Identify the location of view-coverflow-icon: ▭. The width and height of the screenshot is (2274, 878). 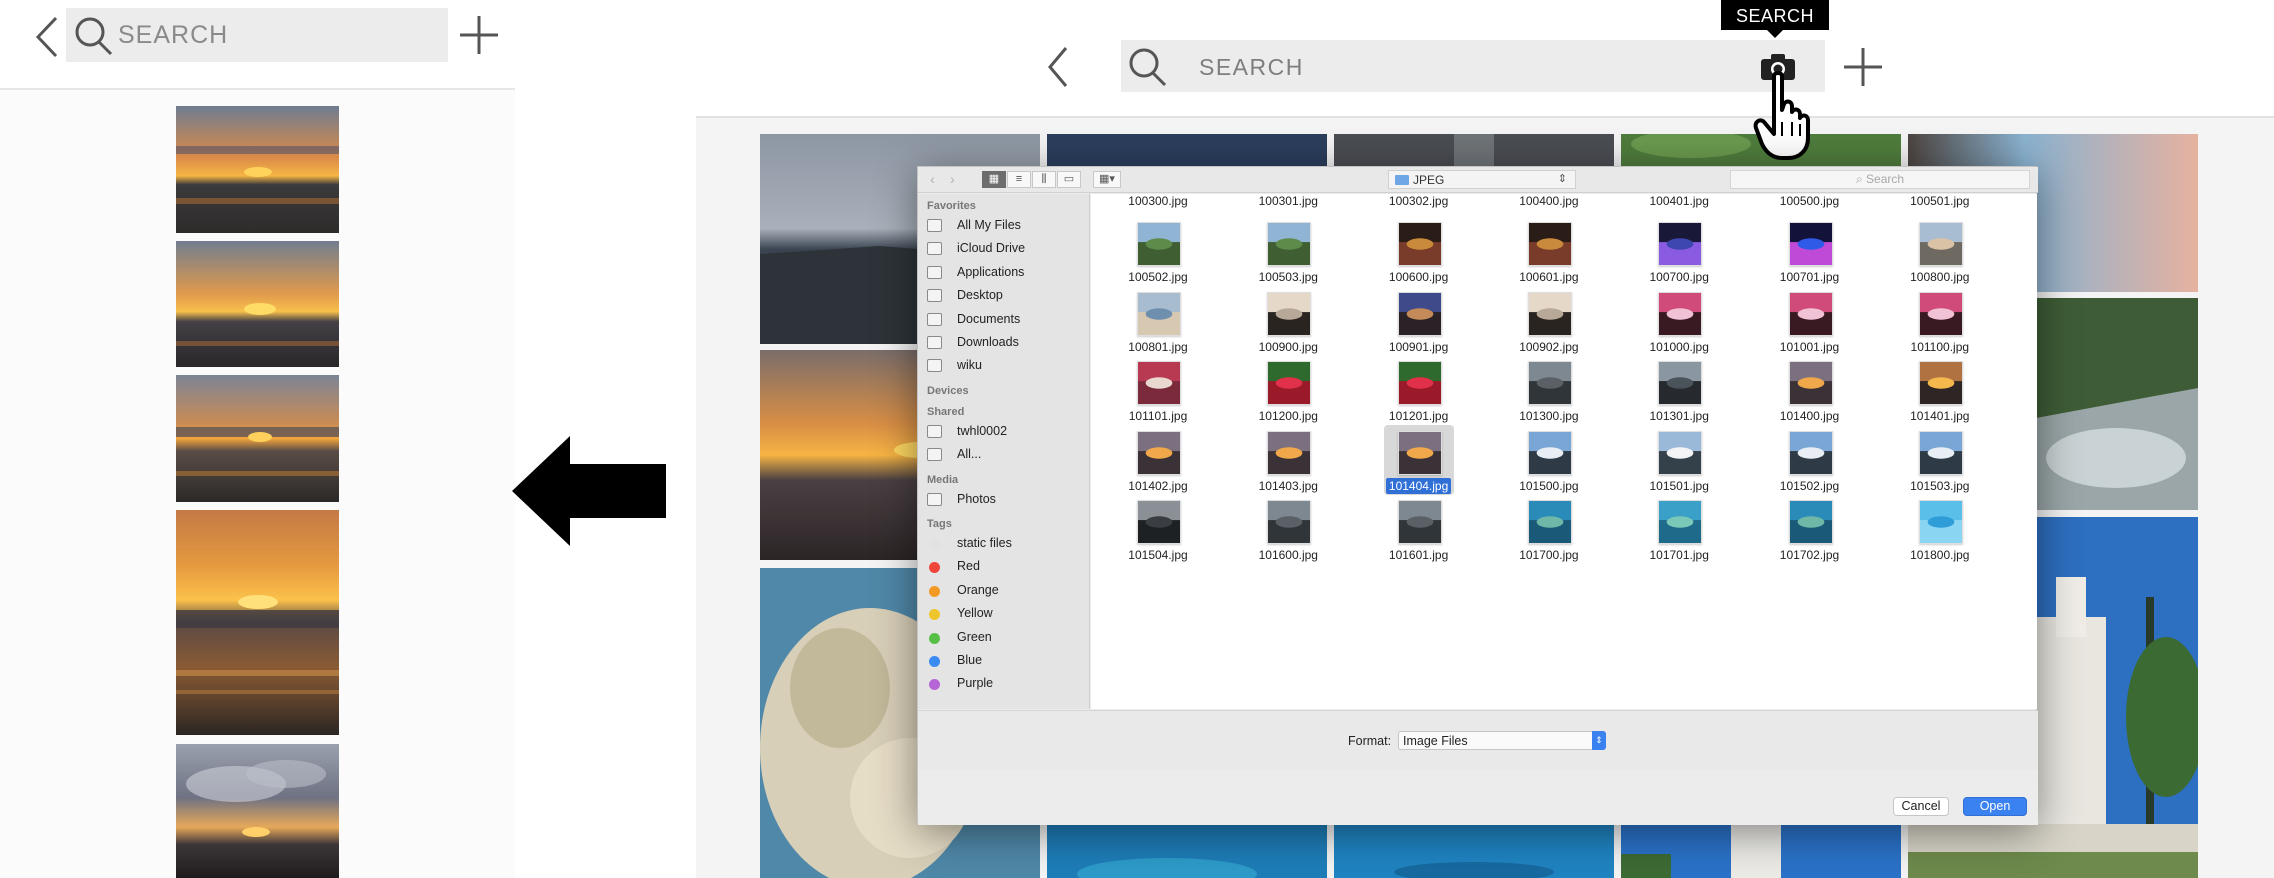
(1069, 179).